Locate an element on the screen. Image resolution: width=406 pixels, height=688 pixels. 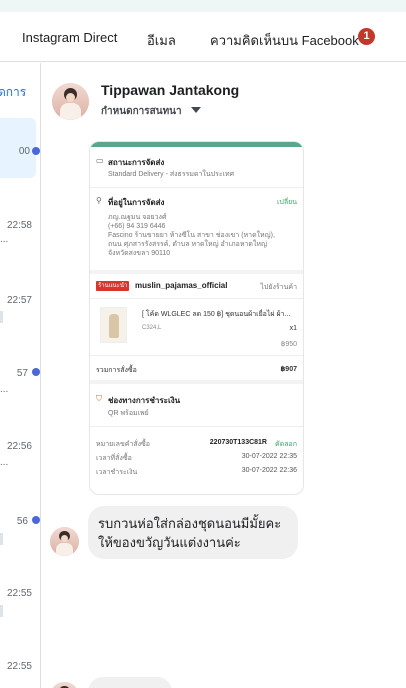
address-title: ที่อยู่ในการจัดส่ง is located at coordinates (136, 202).